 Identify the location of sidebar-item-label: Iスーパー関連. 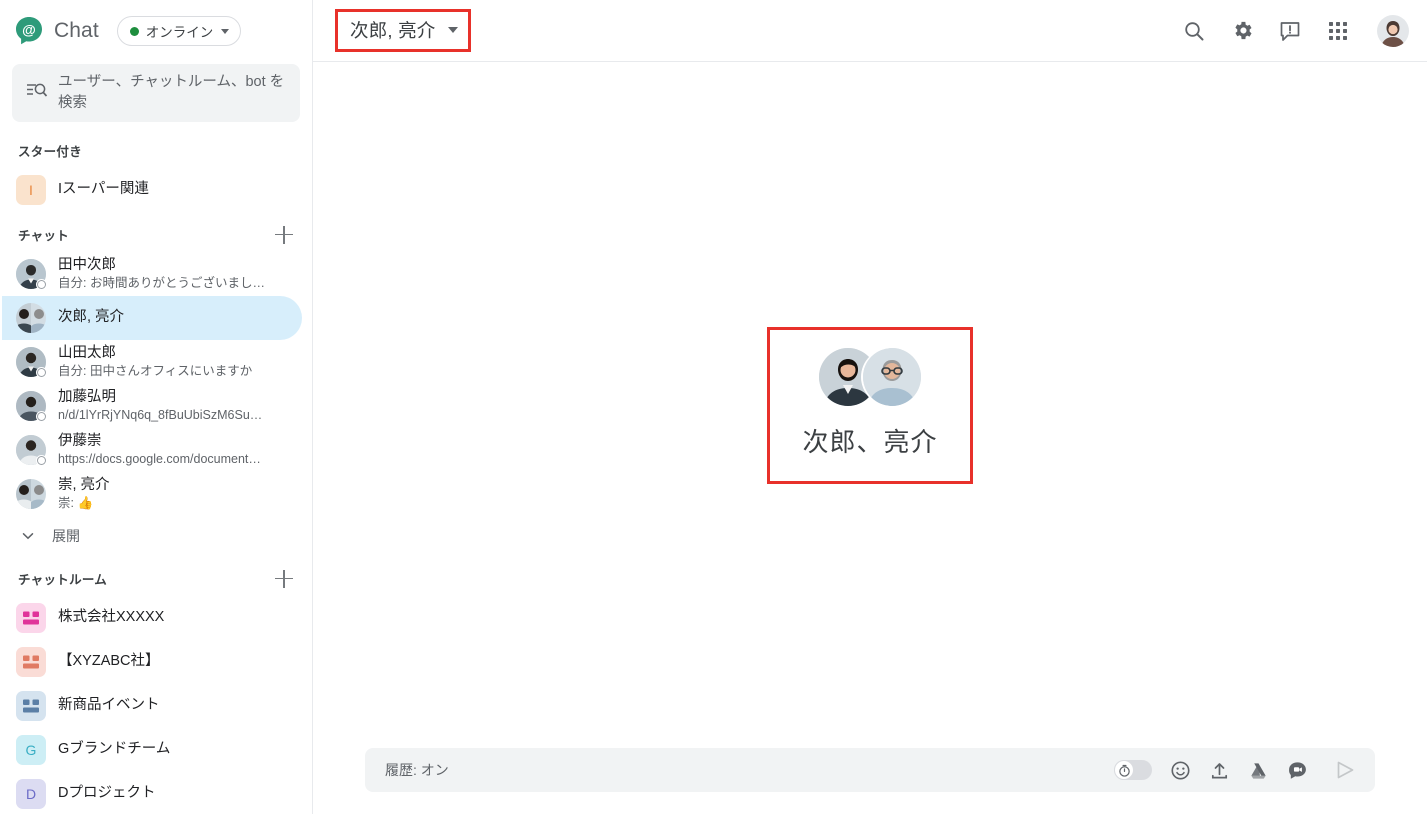
(103, 189).